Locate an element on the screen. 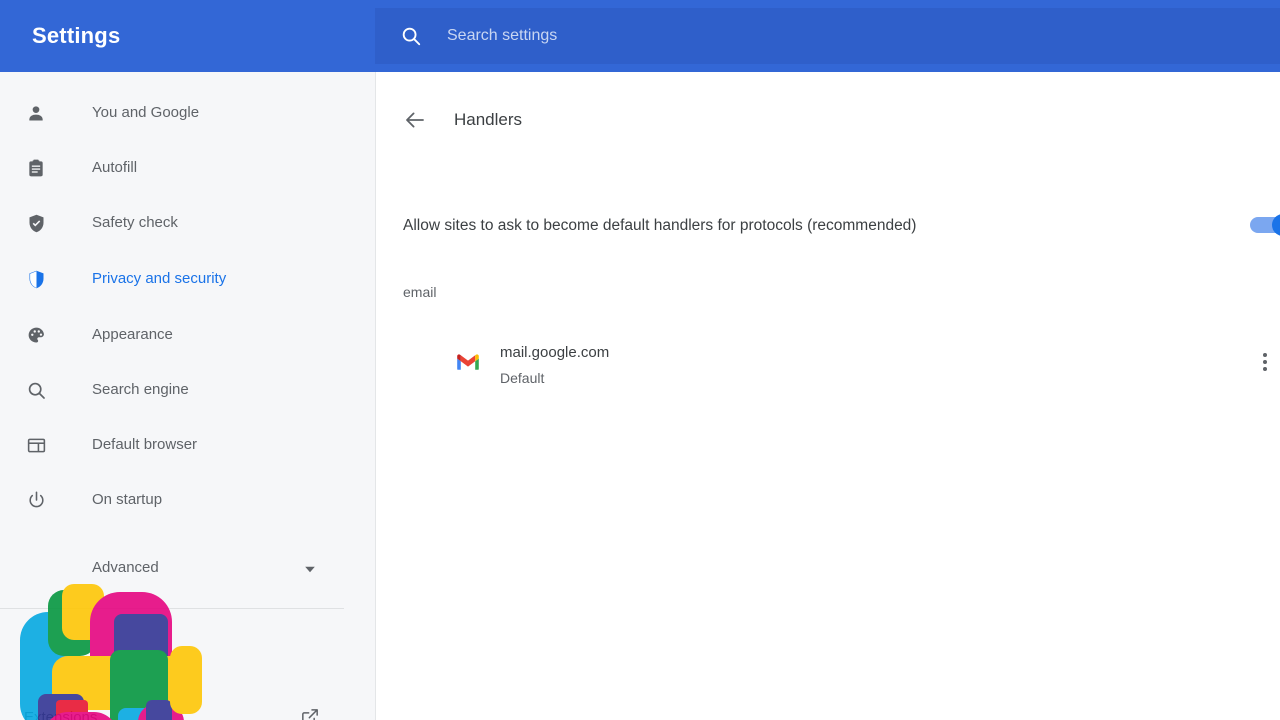 The image size is (1280, 720). sidebar-item-appearance: Appearance is located at coordinates (187, 335).